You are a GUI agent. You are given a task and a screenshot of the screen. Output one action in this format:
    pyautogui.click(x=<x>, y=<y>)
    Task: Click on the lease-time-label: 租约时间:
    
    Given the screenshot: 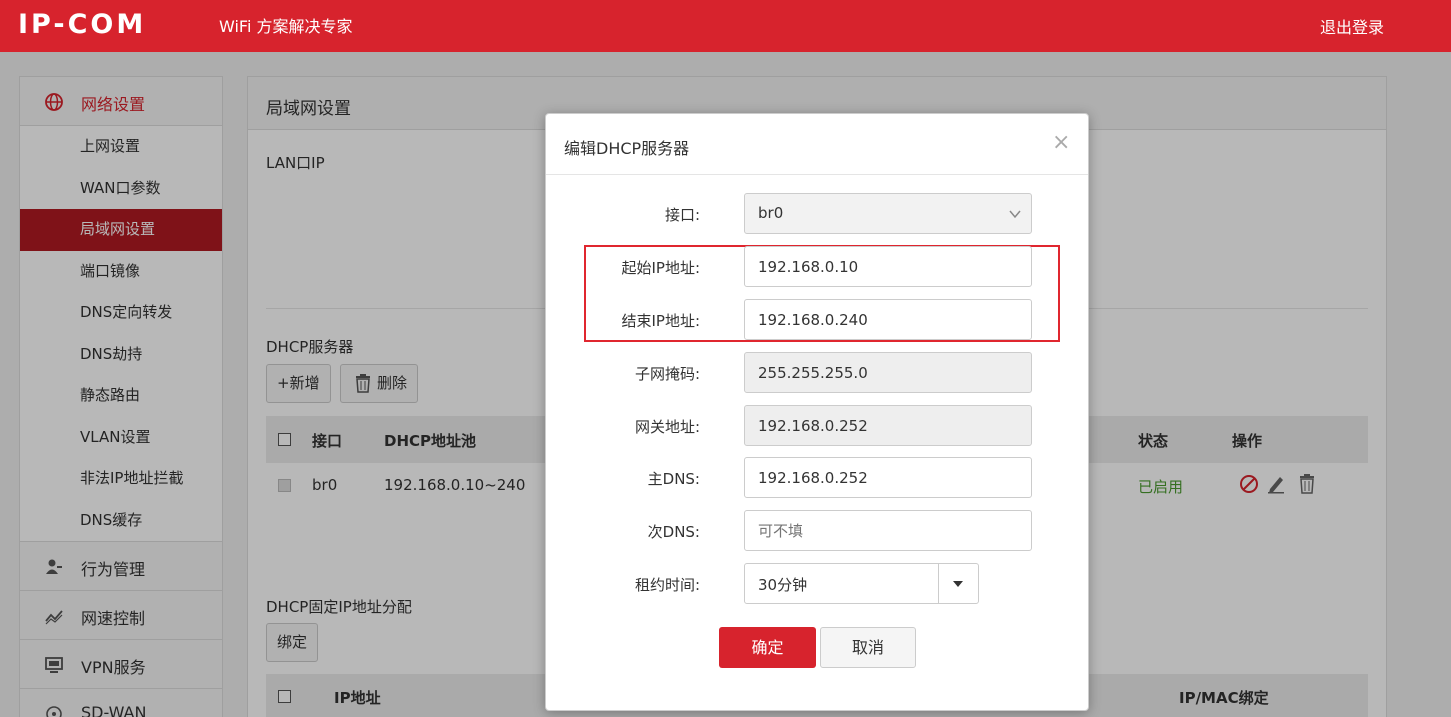 What is the action you would take?
    pyautogui.click(x=667, y=585)
    